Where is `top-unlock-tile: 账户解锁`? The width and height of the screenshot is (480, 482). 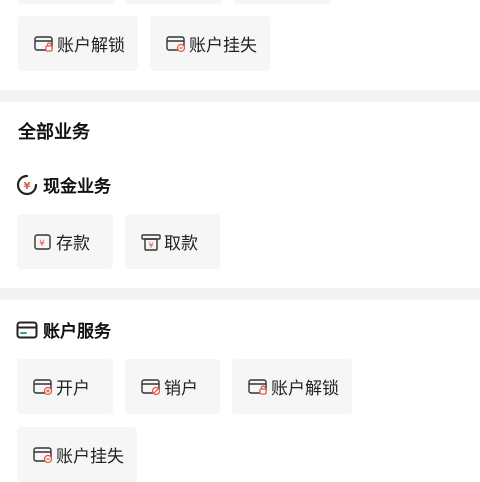
top-unlock-tile: 账户解锁 is located at coordinates (78, 43).